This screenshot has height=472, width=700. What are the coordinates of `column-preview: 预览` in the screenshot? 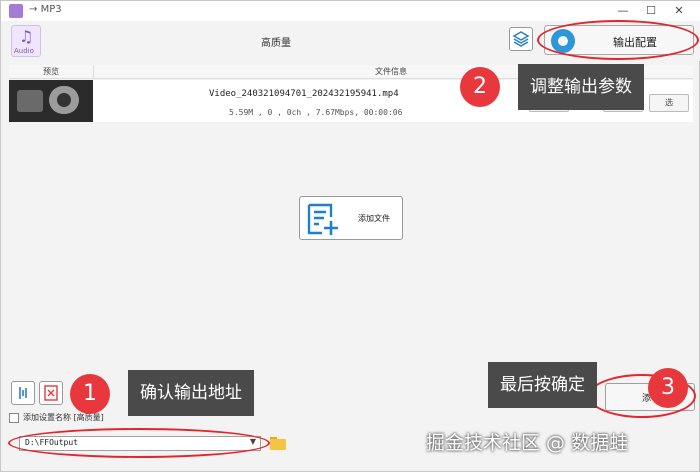 It's located at (51, 71).